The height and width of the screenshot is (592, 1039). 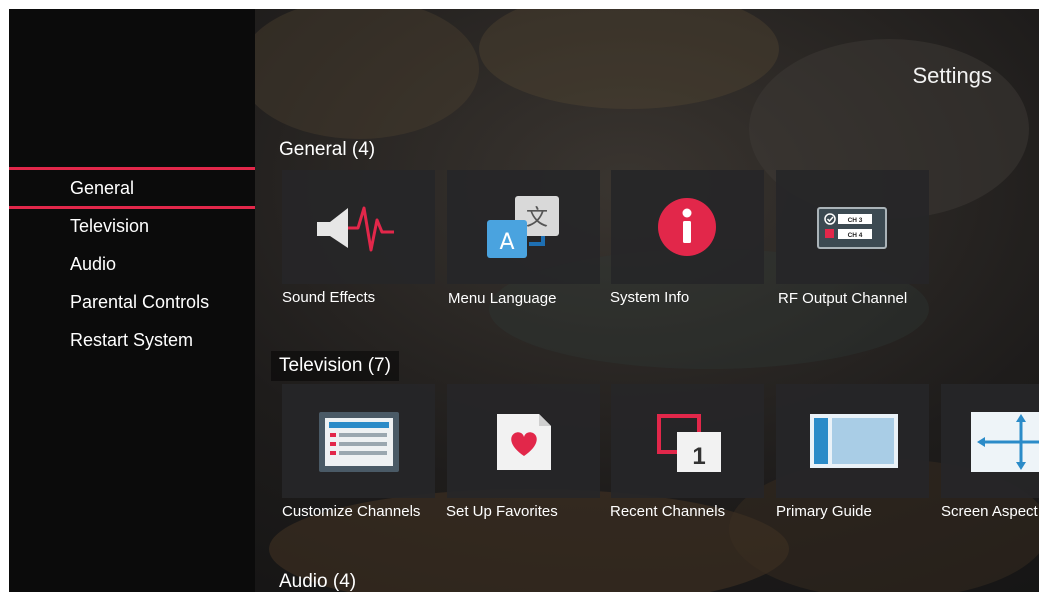 I want to click on tile-label-sound-effects: Sound Effects, so click(x=329, y=297).